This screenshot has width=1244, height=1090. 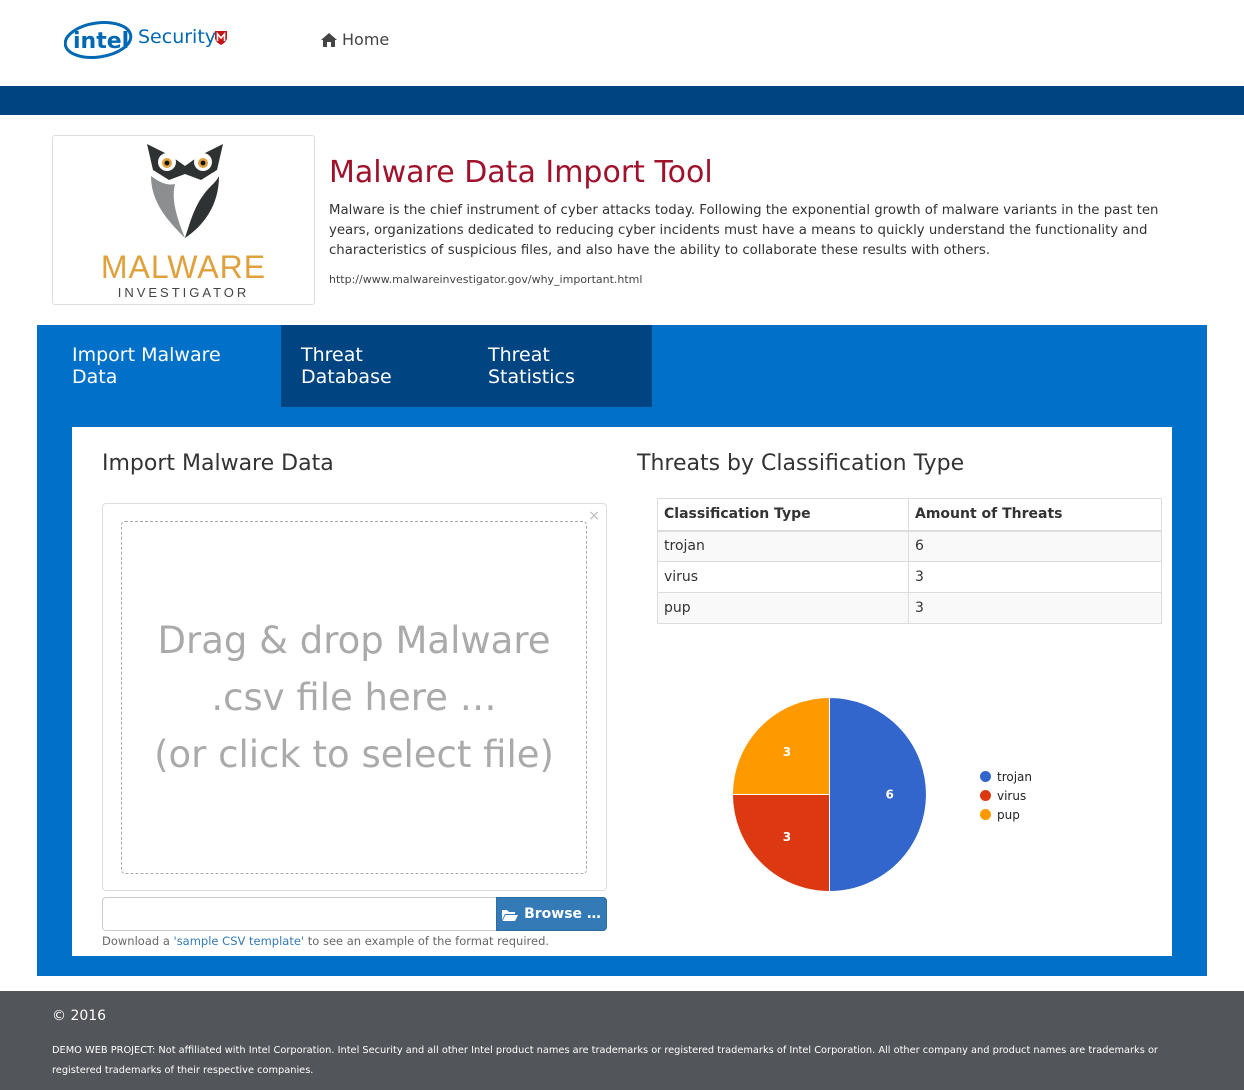 I want to click on legend-item-virus: virus, so click(x=1006, y=795).